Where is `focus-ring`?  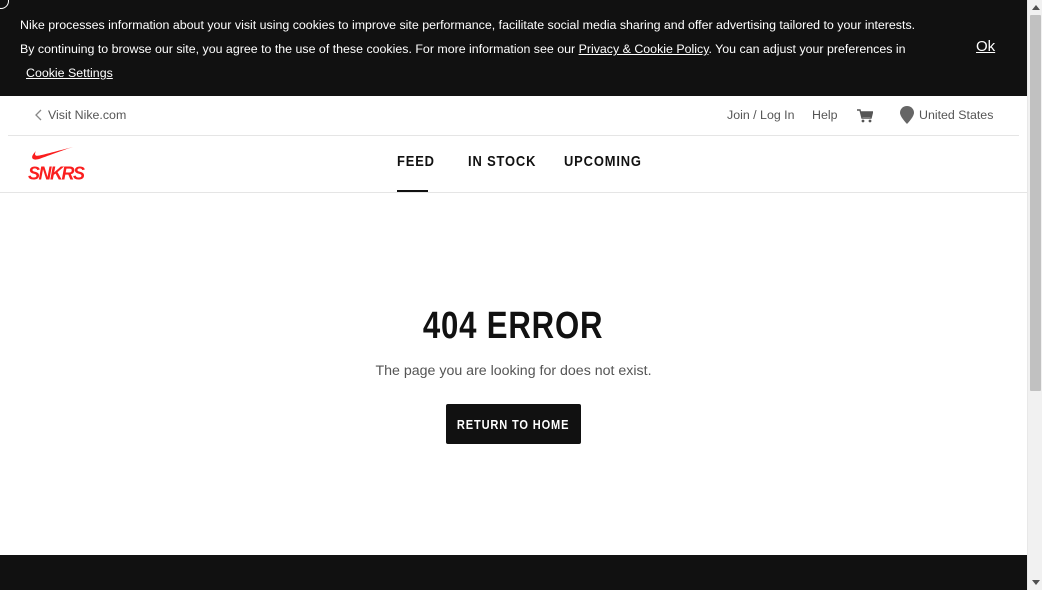 focus-ring is located at coordinates (4, 4).